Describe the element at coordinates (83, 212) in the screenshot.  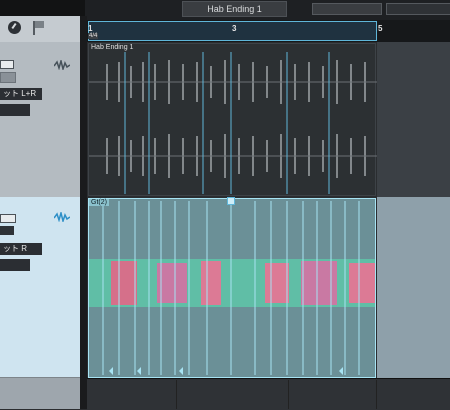
I see `panel-divider` at that location.